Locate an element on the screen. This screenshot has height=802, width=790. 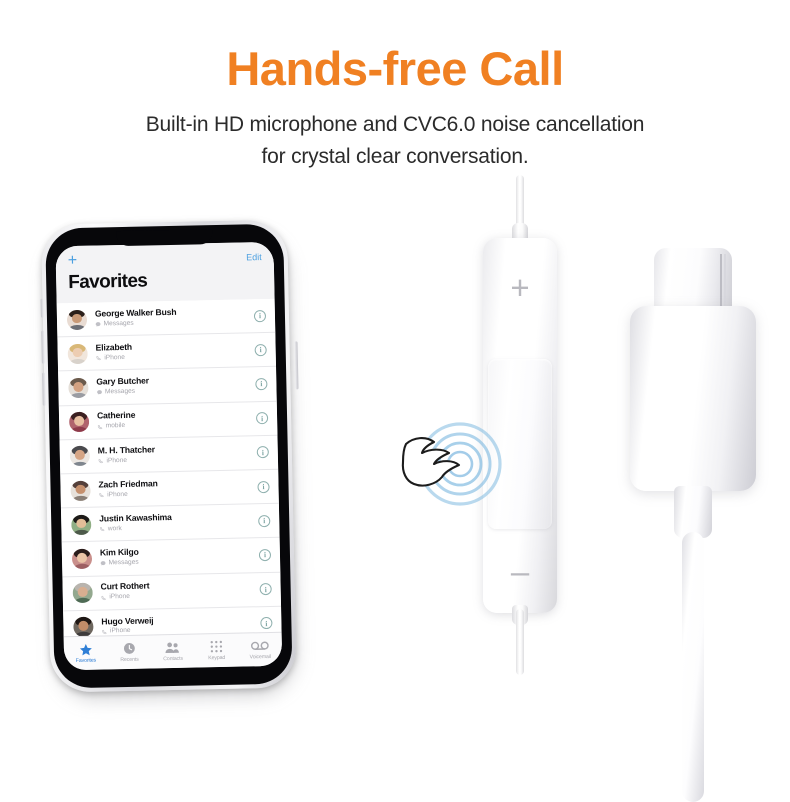
tab-recents: Recents is located at coordinates (129, 652).